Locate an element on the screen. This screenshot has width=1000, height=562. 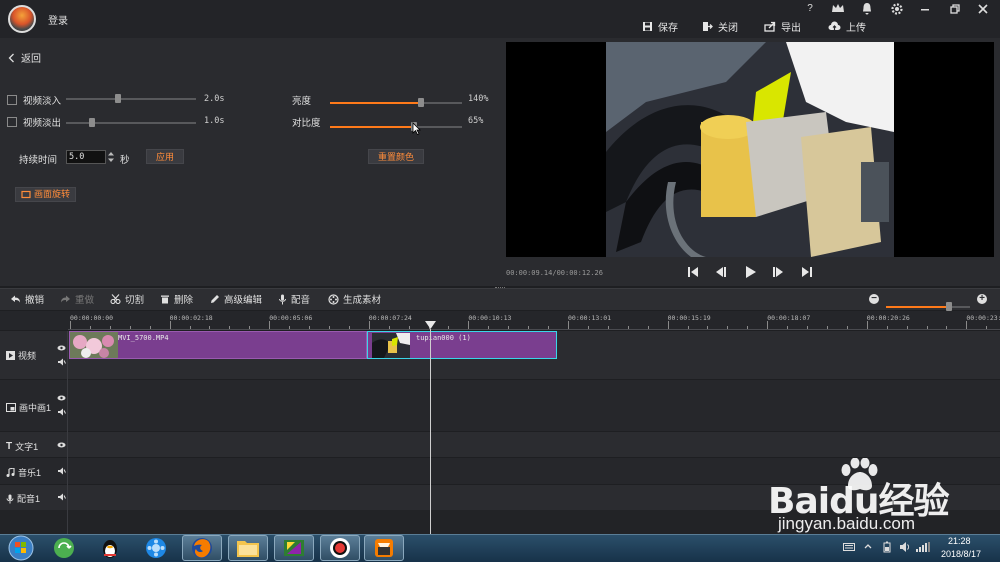
taskbar-app-video-editor-active is located at coordinates (384, 548).